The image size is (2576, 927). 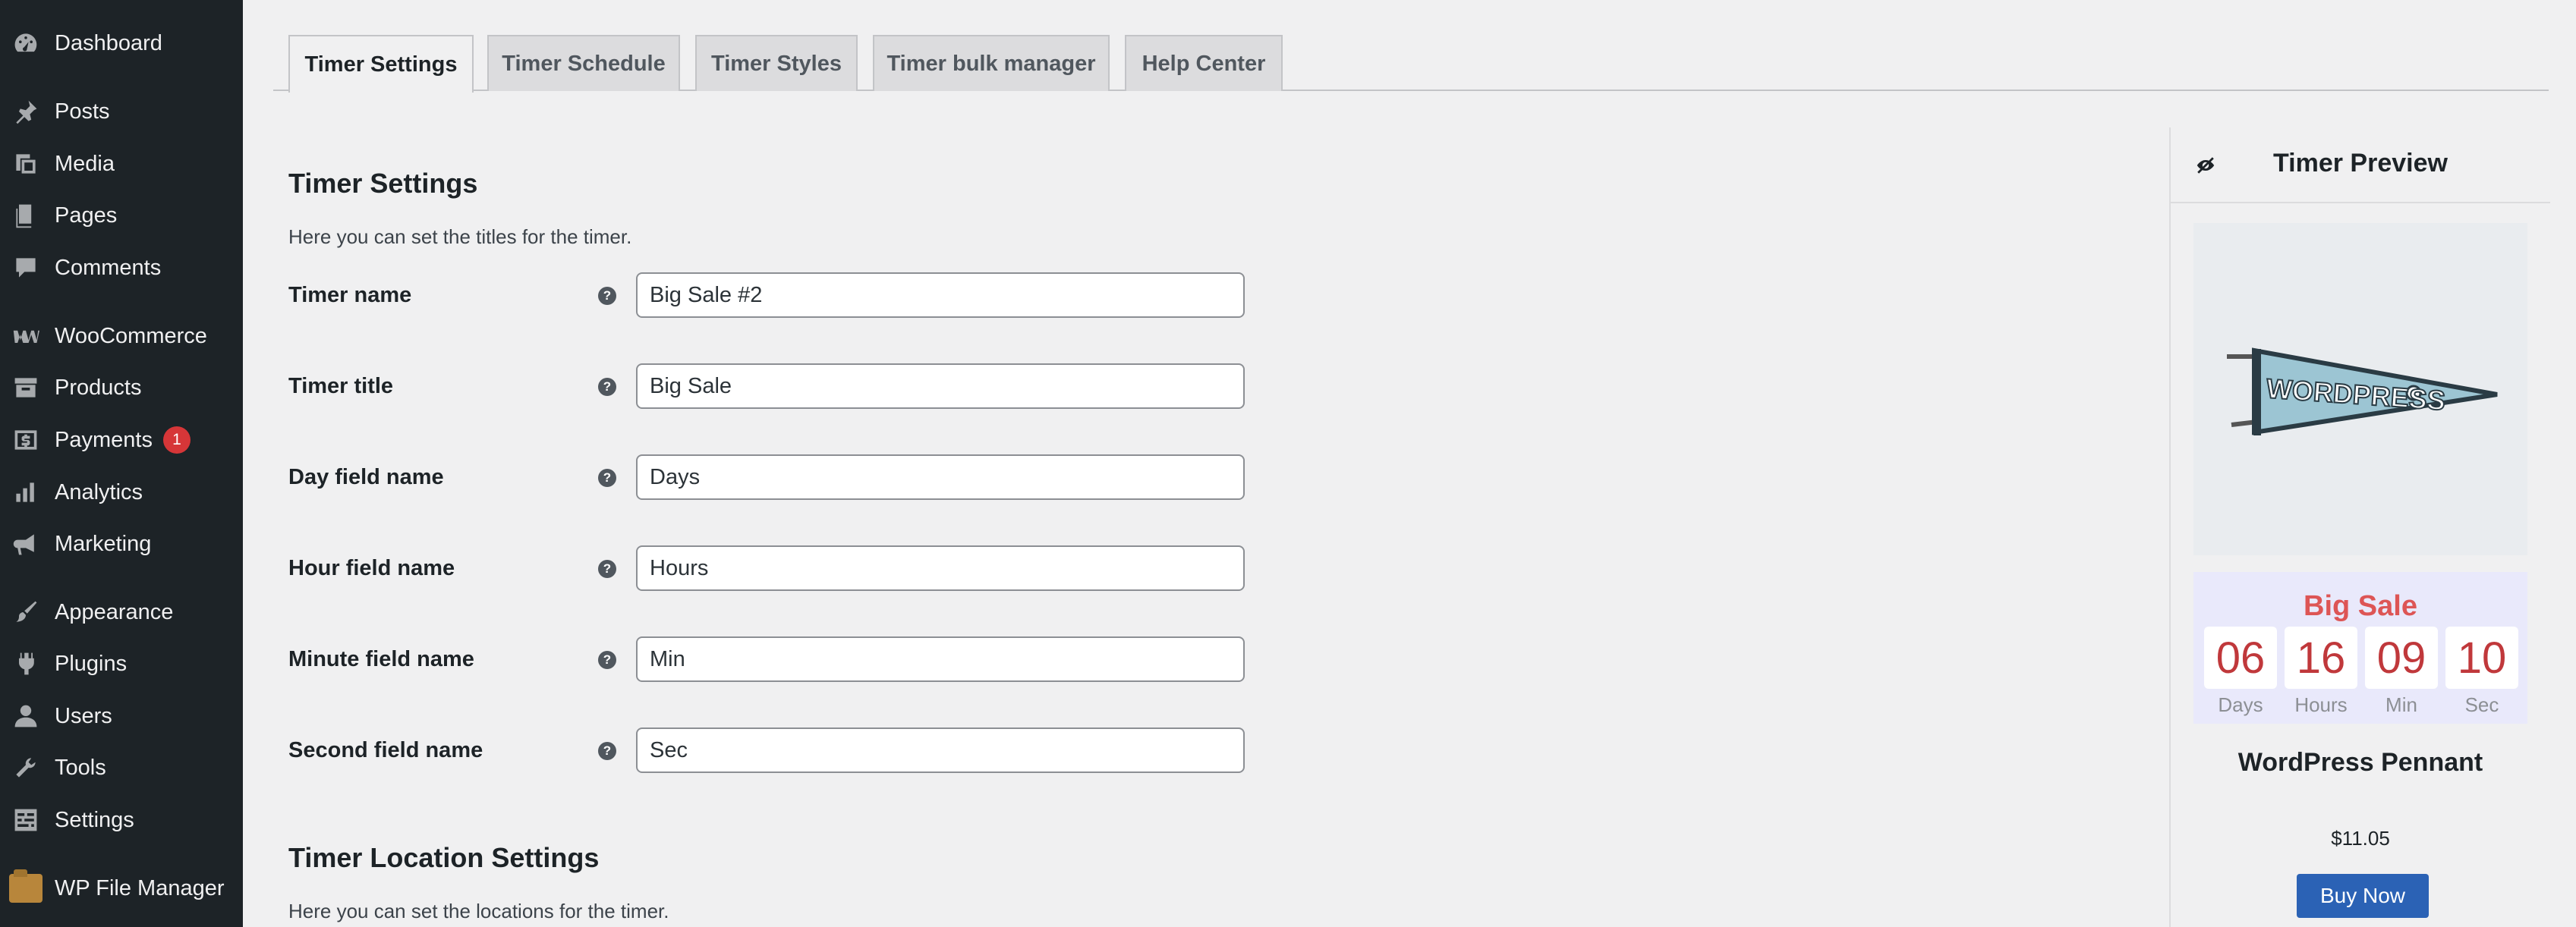 What do you see at coordinates (2401, 658) in the screenshot?
I see `timer-minutes-value: 09` at bounding box center [2401, 658].